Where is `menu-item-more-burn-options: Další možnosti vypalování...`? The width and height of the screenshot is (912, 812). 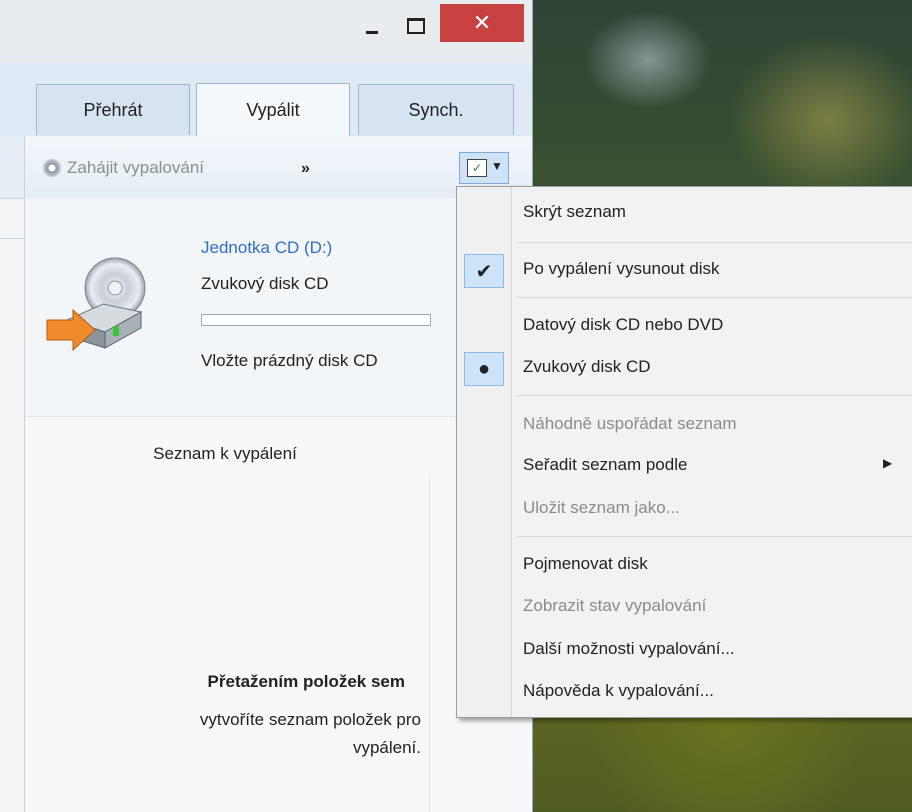
menu-item-more-burn-options: Další možnosti vypalování... is located at coordinates (684, 650).